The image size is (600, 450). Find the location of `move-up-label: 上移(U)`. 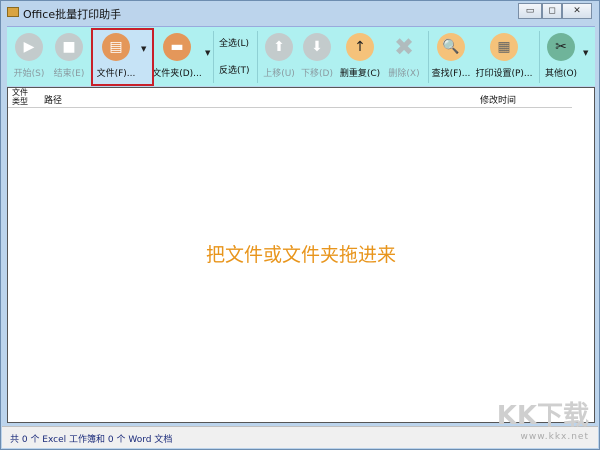

move-up-label: 上移(U) is located at coordinates (279, 74).